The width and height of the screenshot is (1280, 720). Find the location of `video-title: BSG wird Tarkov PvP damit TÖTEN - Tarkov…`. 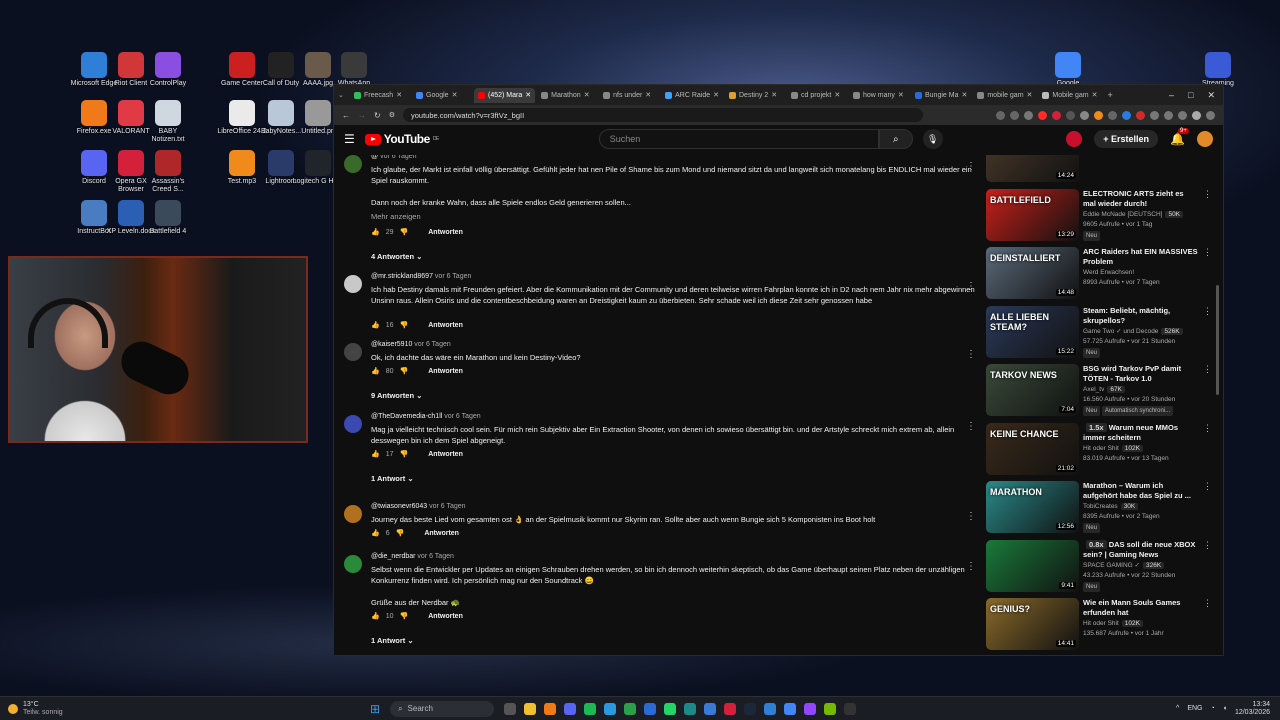

video-title: BSG wird Tarkov PvP damit TÖTEN - Tarkov… is located at coordinates (1140, 374).